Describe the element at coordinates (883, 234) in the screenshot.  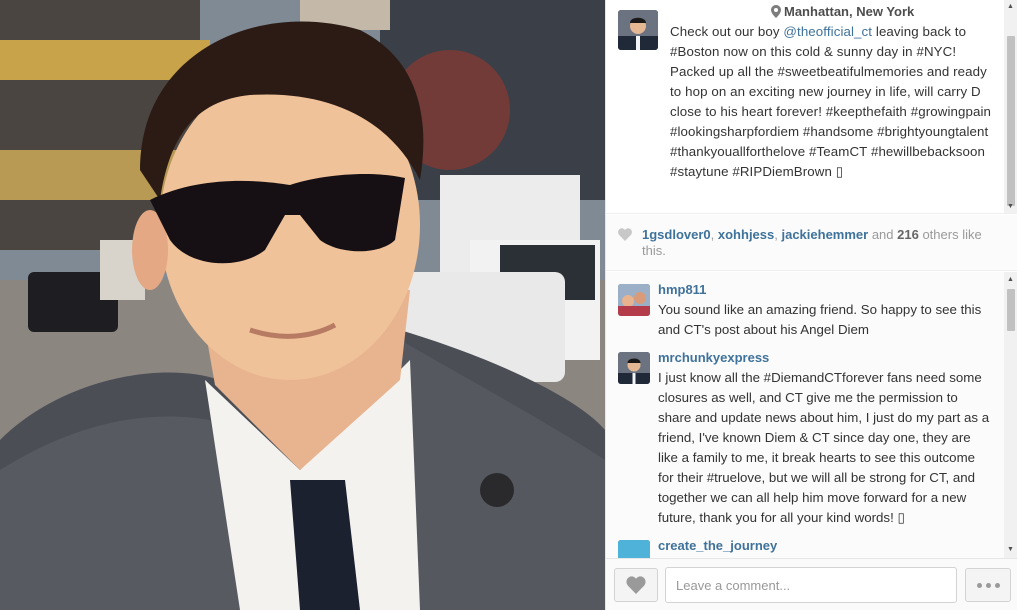
I see `likes-and-text: and` at that location.